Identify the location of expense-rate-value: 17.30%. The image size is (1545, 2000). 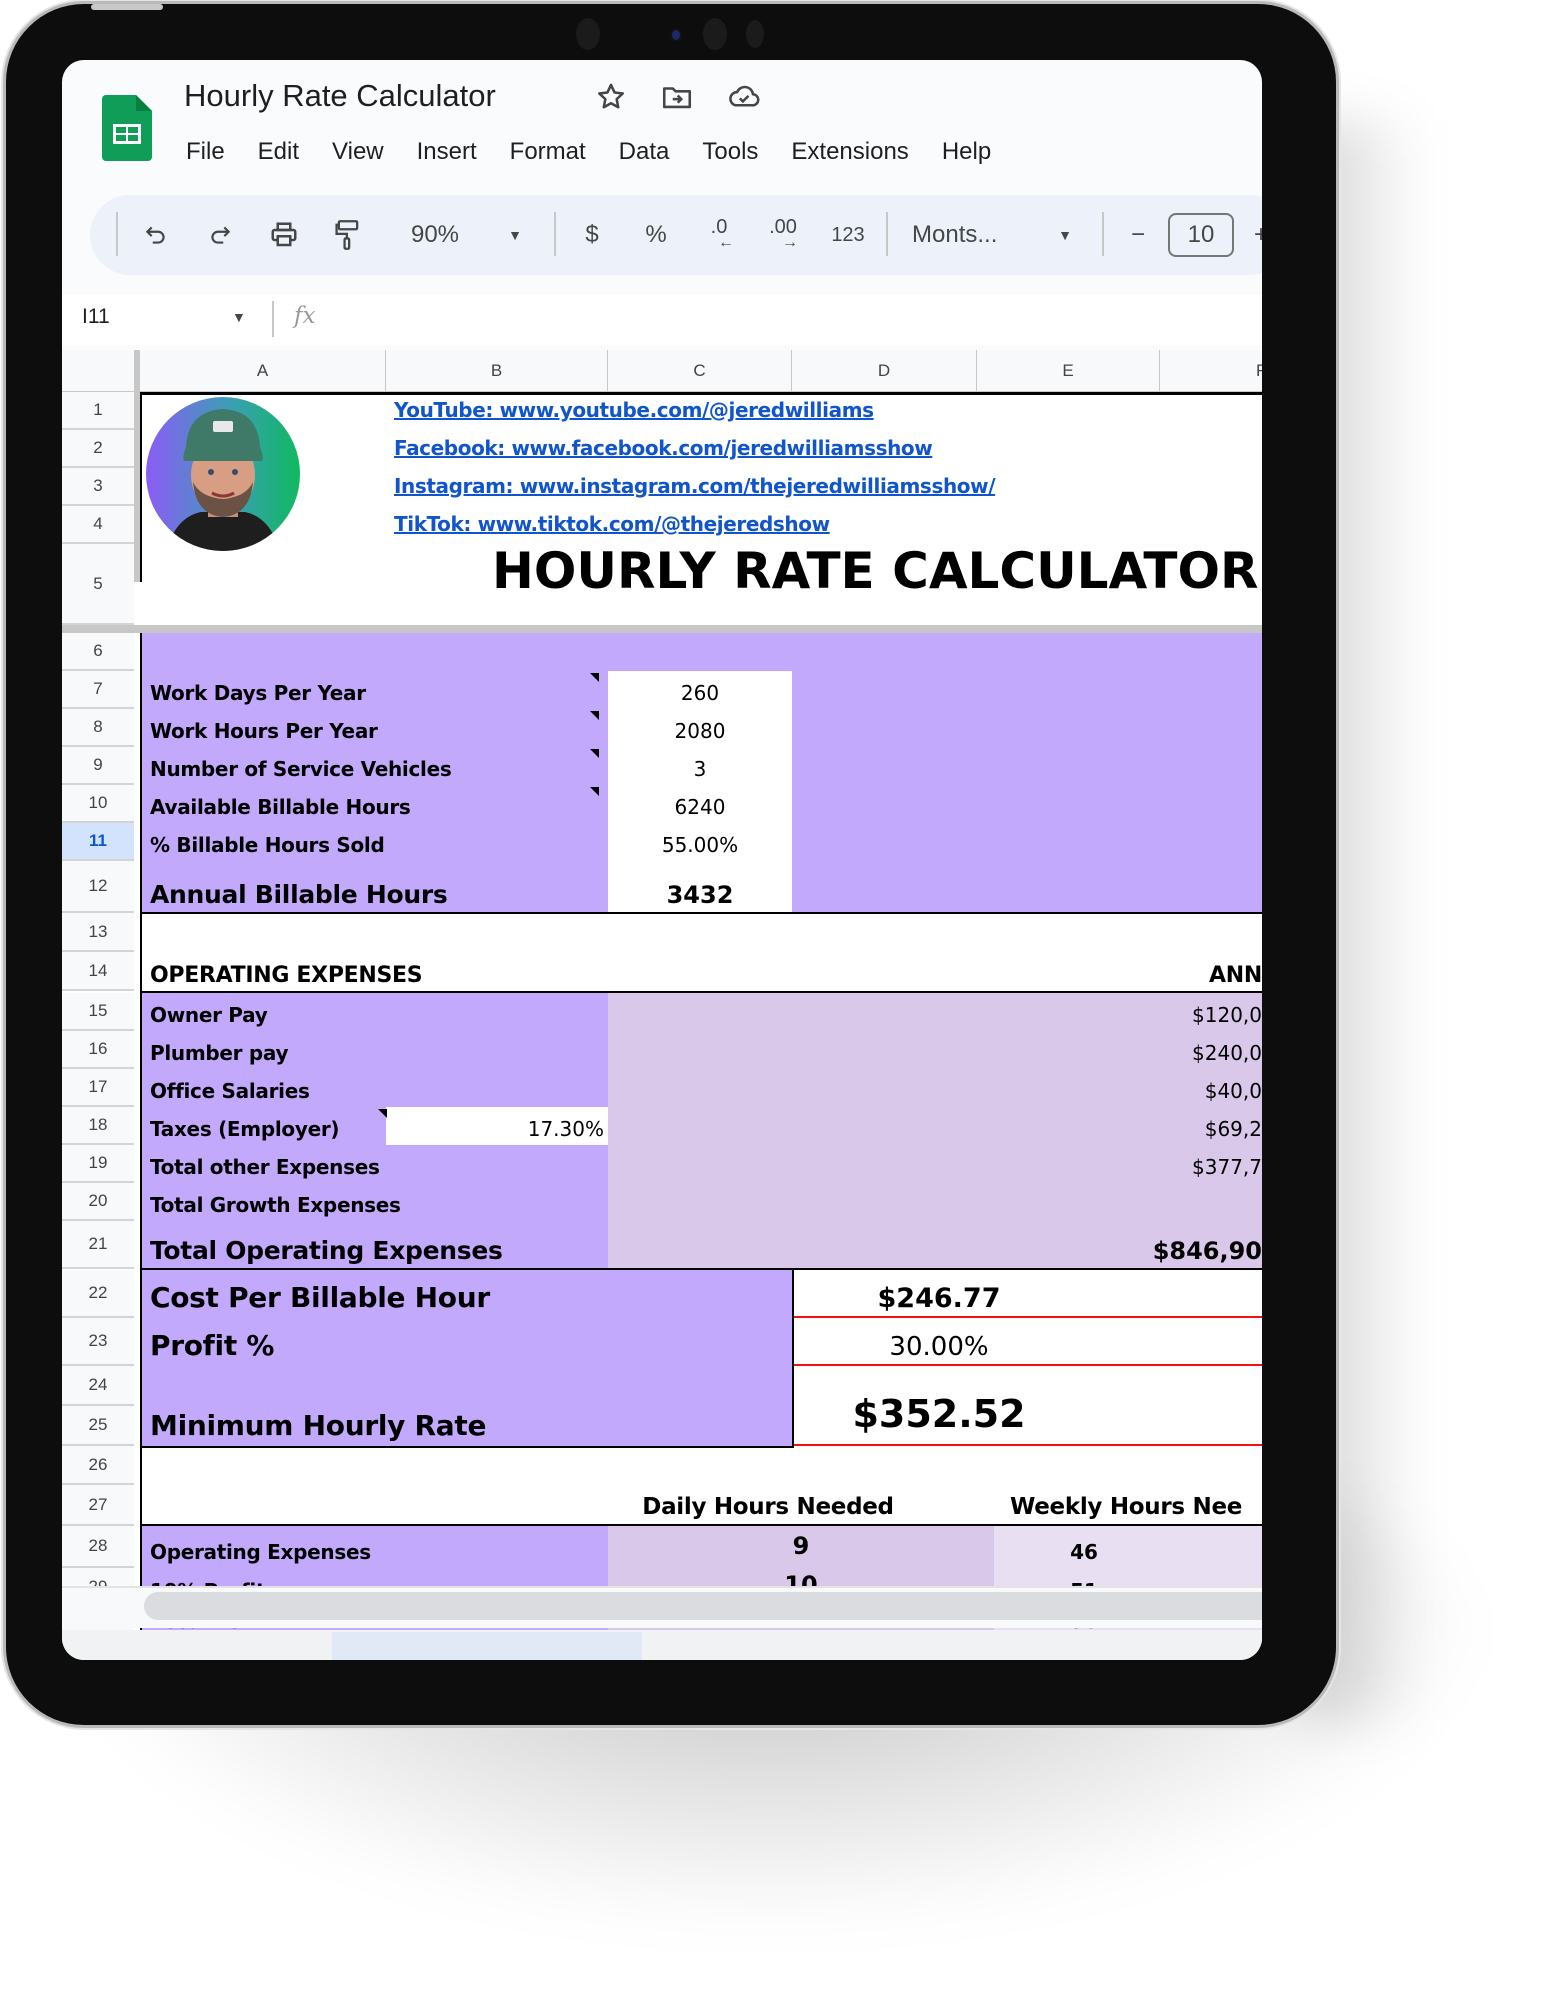
(497, 1126).